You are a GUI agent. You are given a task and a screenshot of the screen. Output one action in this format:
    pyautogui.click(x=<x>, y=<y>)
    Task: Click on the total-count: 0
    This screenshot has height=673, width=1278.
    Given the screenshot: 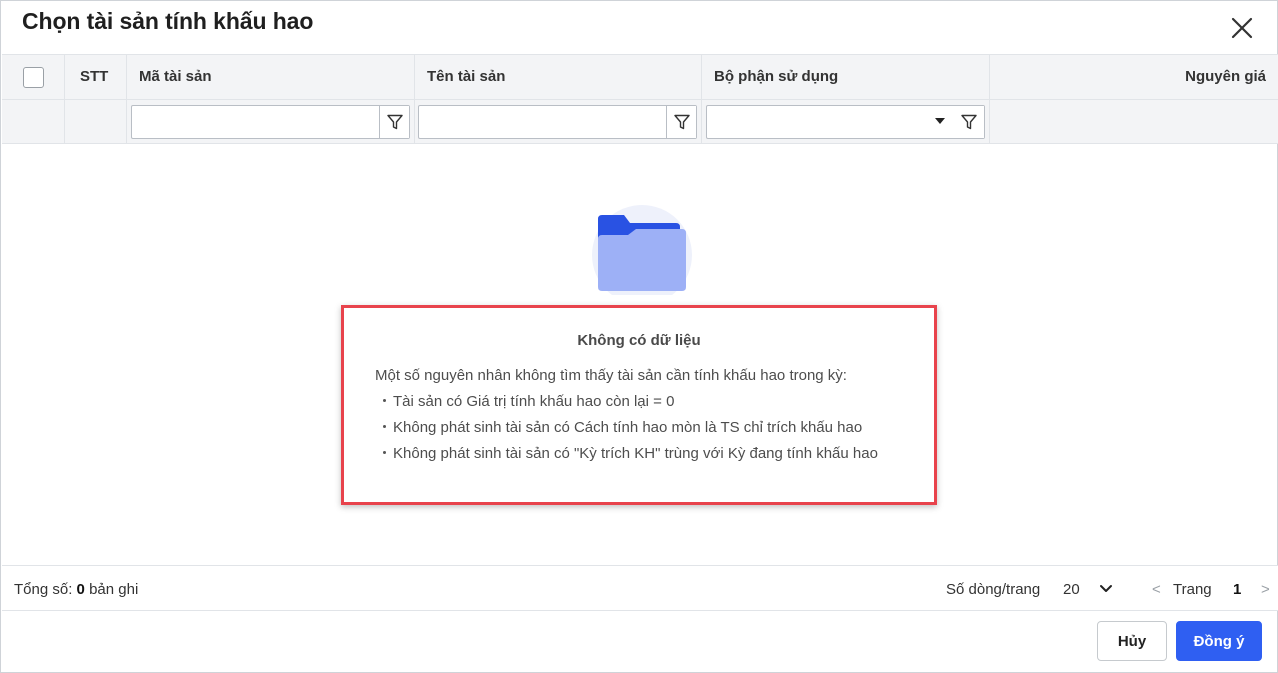 What is the action you would take?
    pyautogui.click(x=80, y=589)
    